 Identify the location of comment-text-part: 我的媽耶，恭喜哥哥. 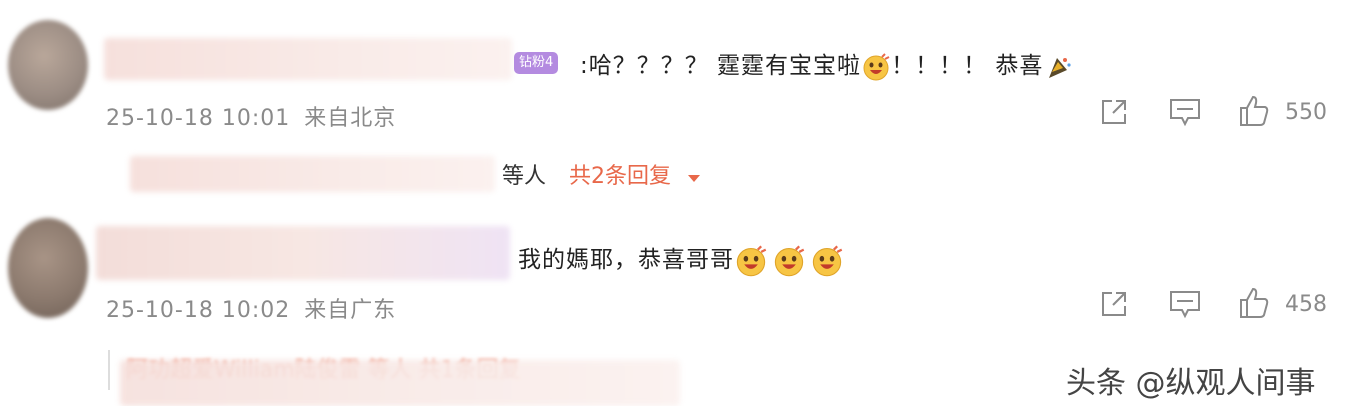
(626, 260).